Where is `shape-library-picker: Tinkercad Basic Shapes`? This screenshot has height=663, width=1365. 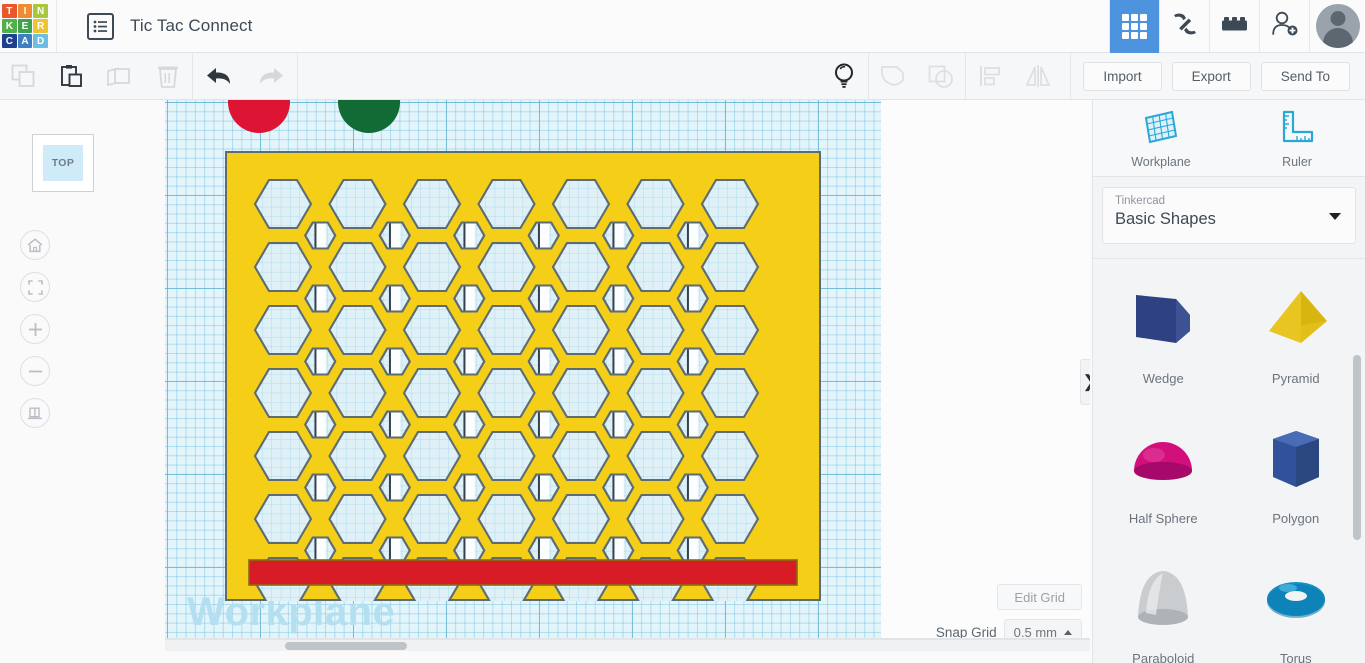 shape-library-picker: Tinkercad Basic Shapes is located at coordinates (1229, 215).